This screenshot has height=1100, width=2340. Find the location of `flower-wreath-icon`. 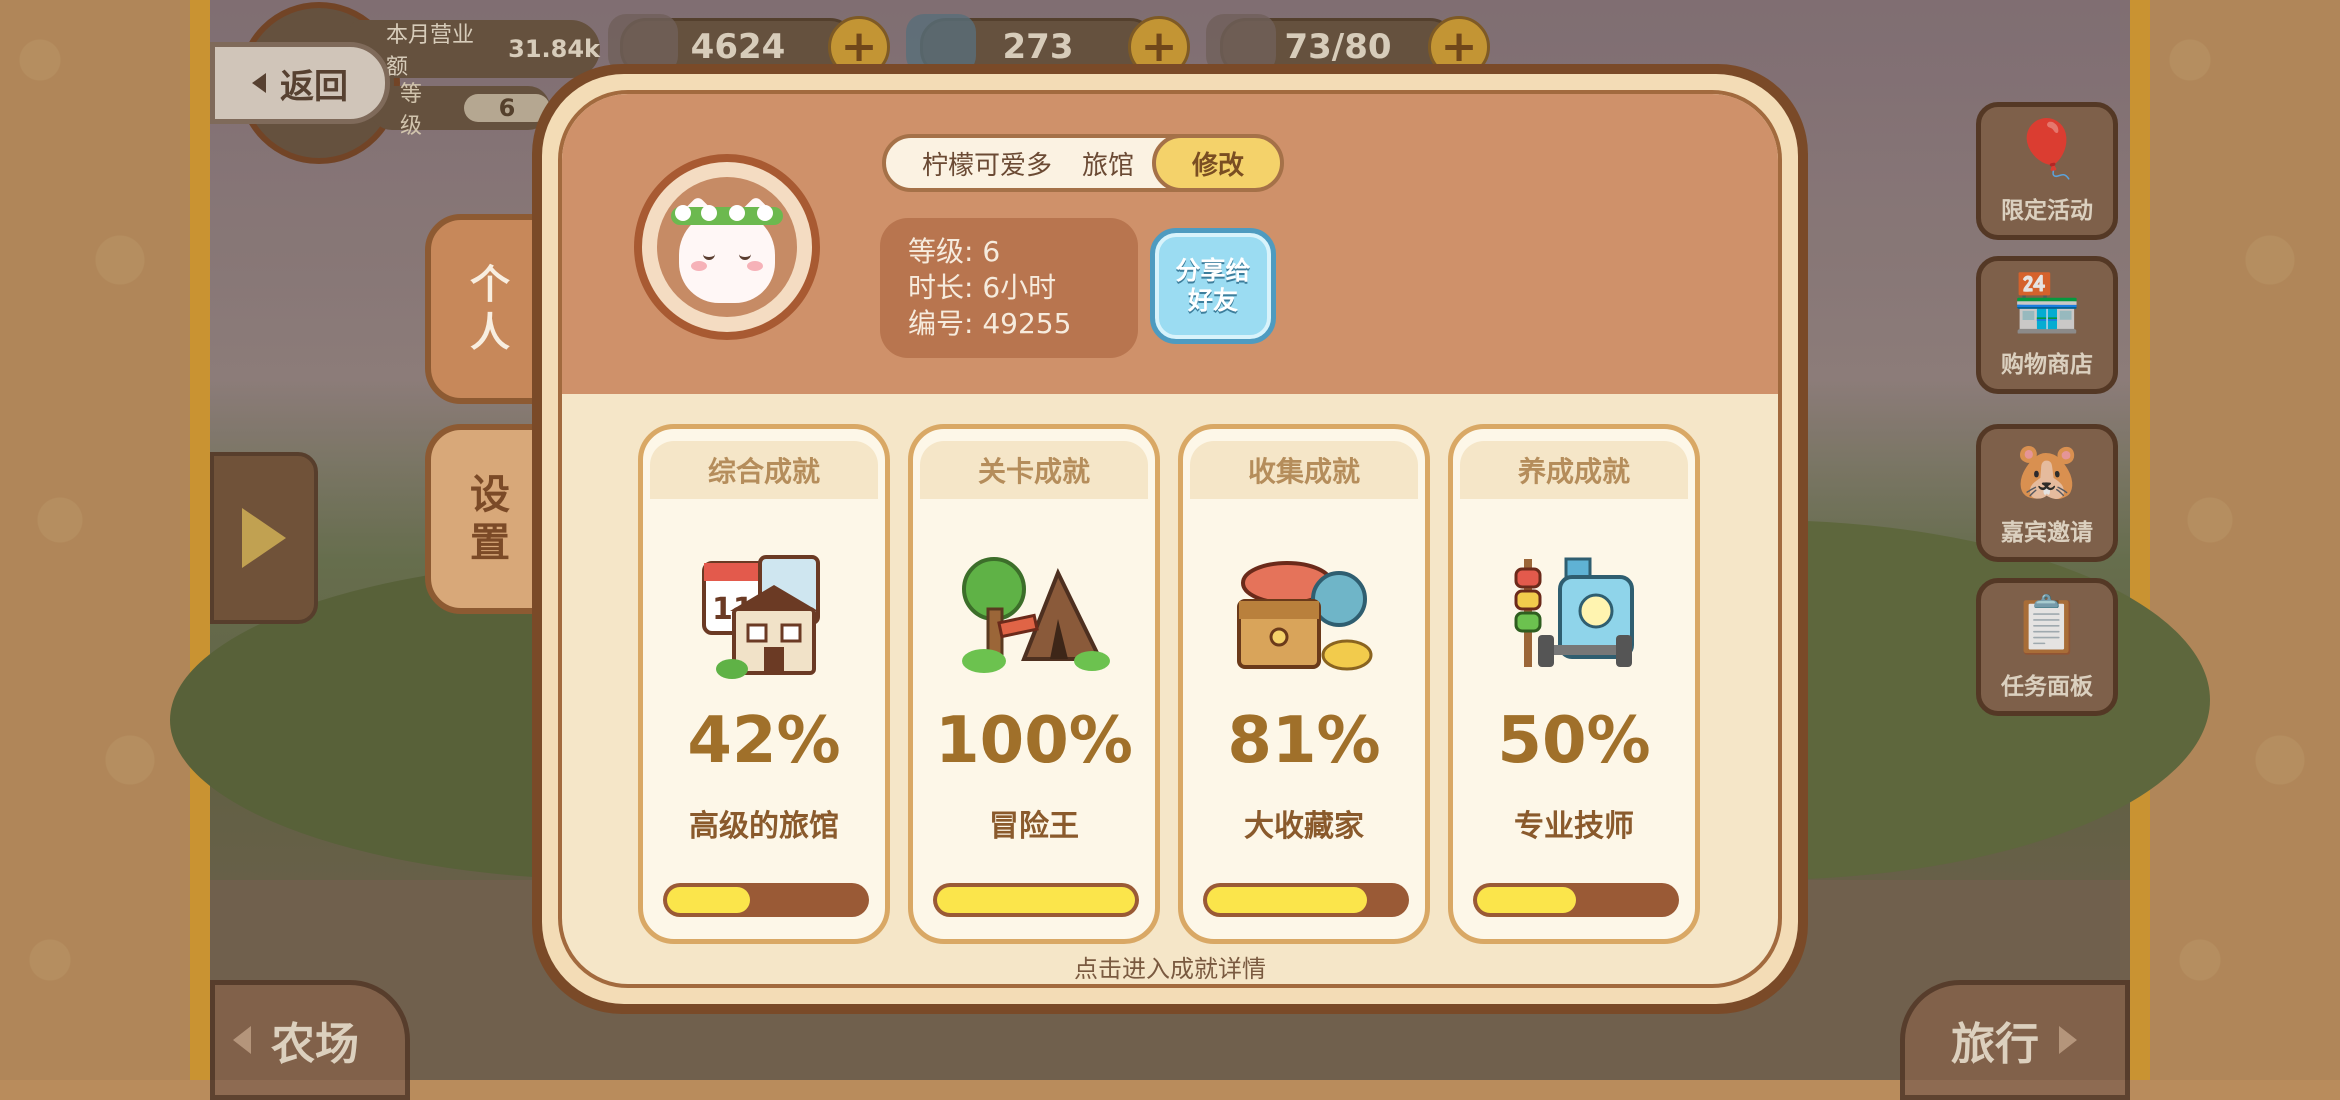

flower-wreath-icon is located at coordinates (727, 215).